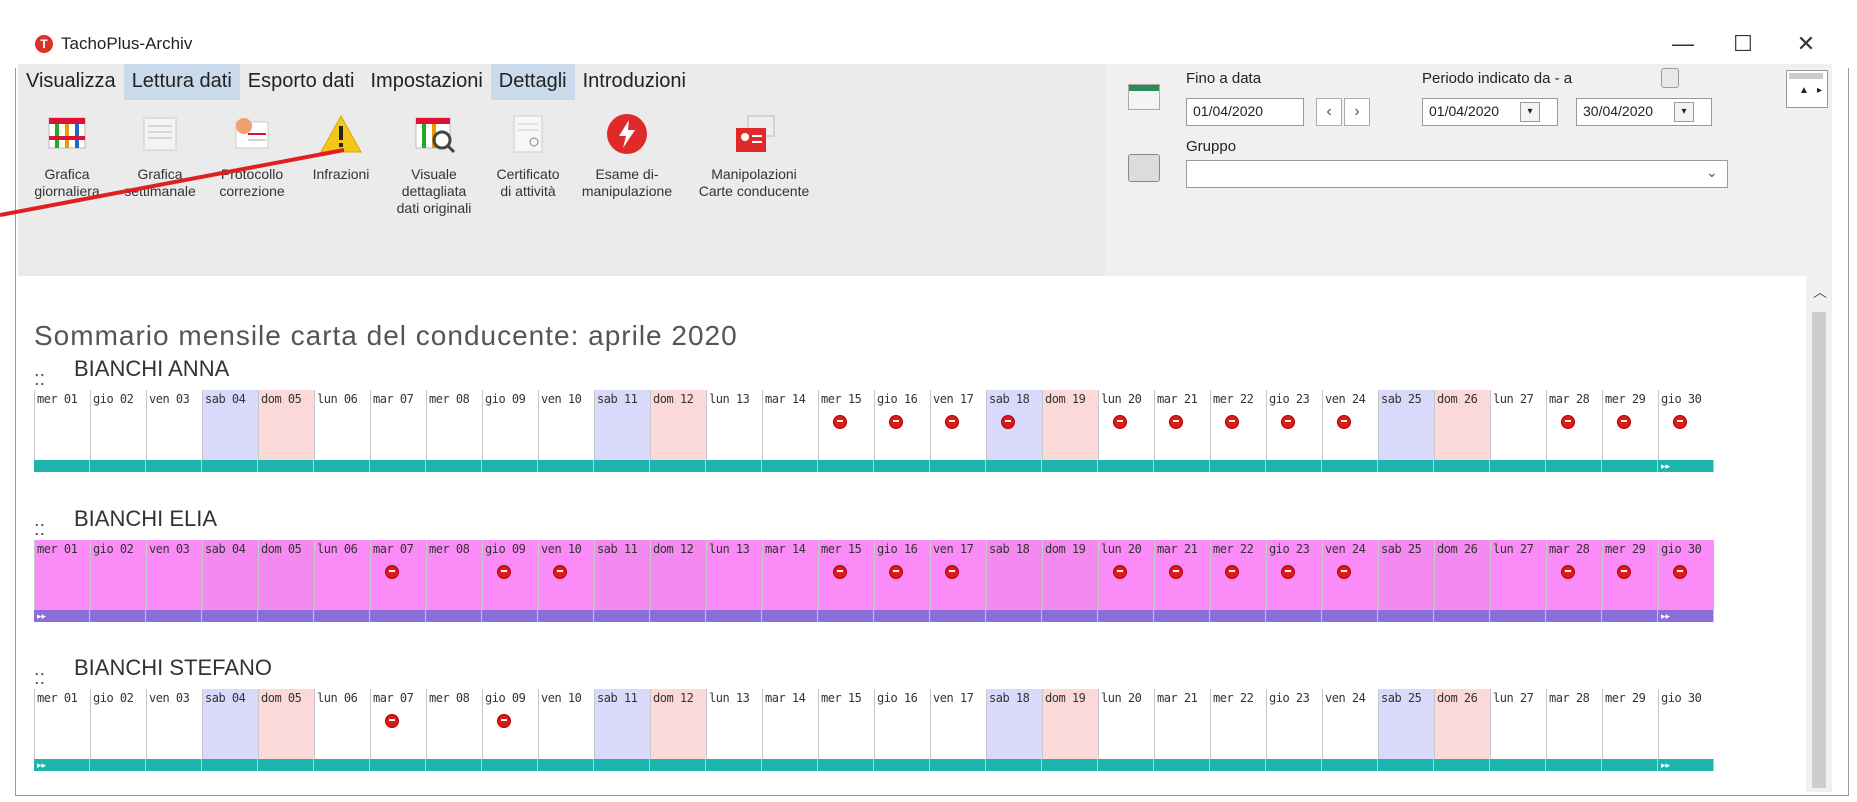 This screenshot has width=1857, height=802. I want to click on day-cell: dom 26, so click(1462, 575).